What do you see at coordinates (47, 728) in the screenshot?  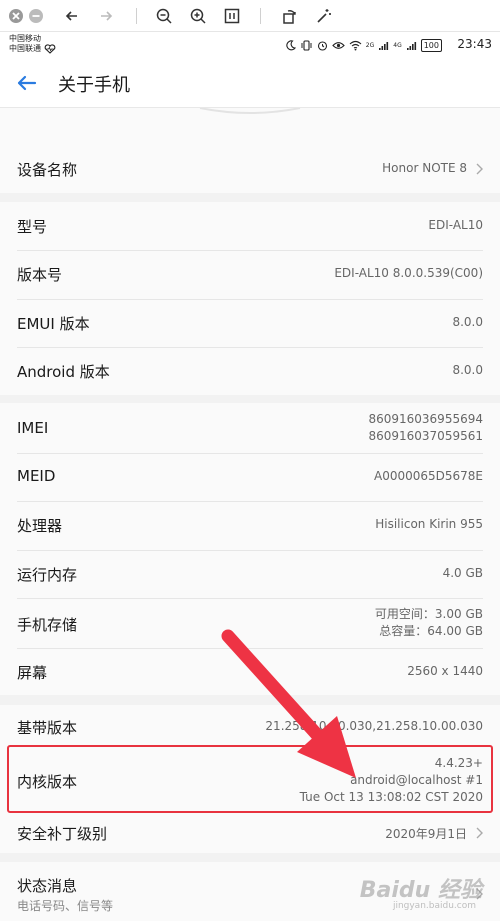 I see `baseband-label: 基带版本` at bounding box center [47, 728].